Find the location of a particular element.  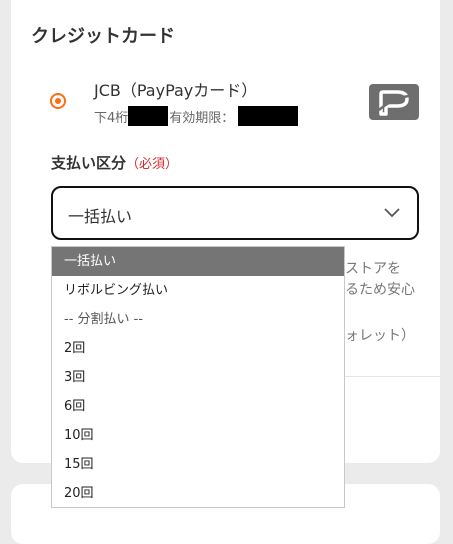

redacted-expiry is located at coordinates (268, 116).